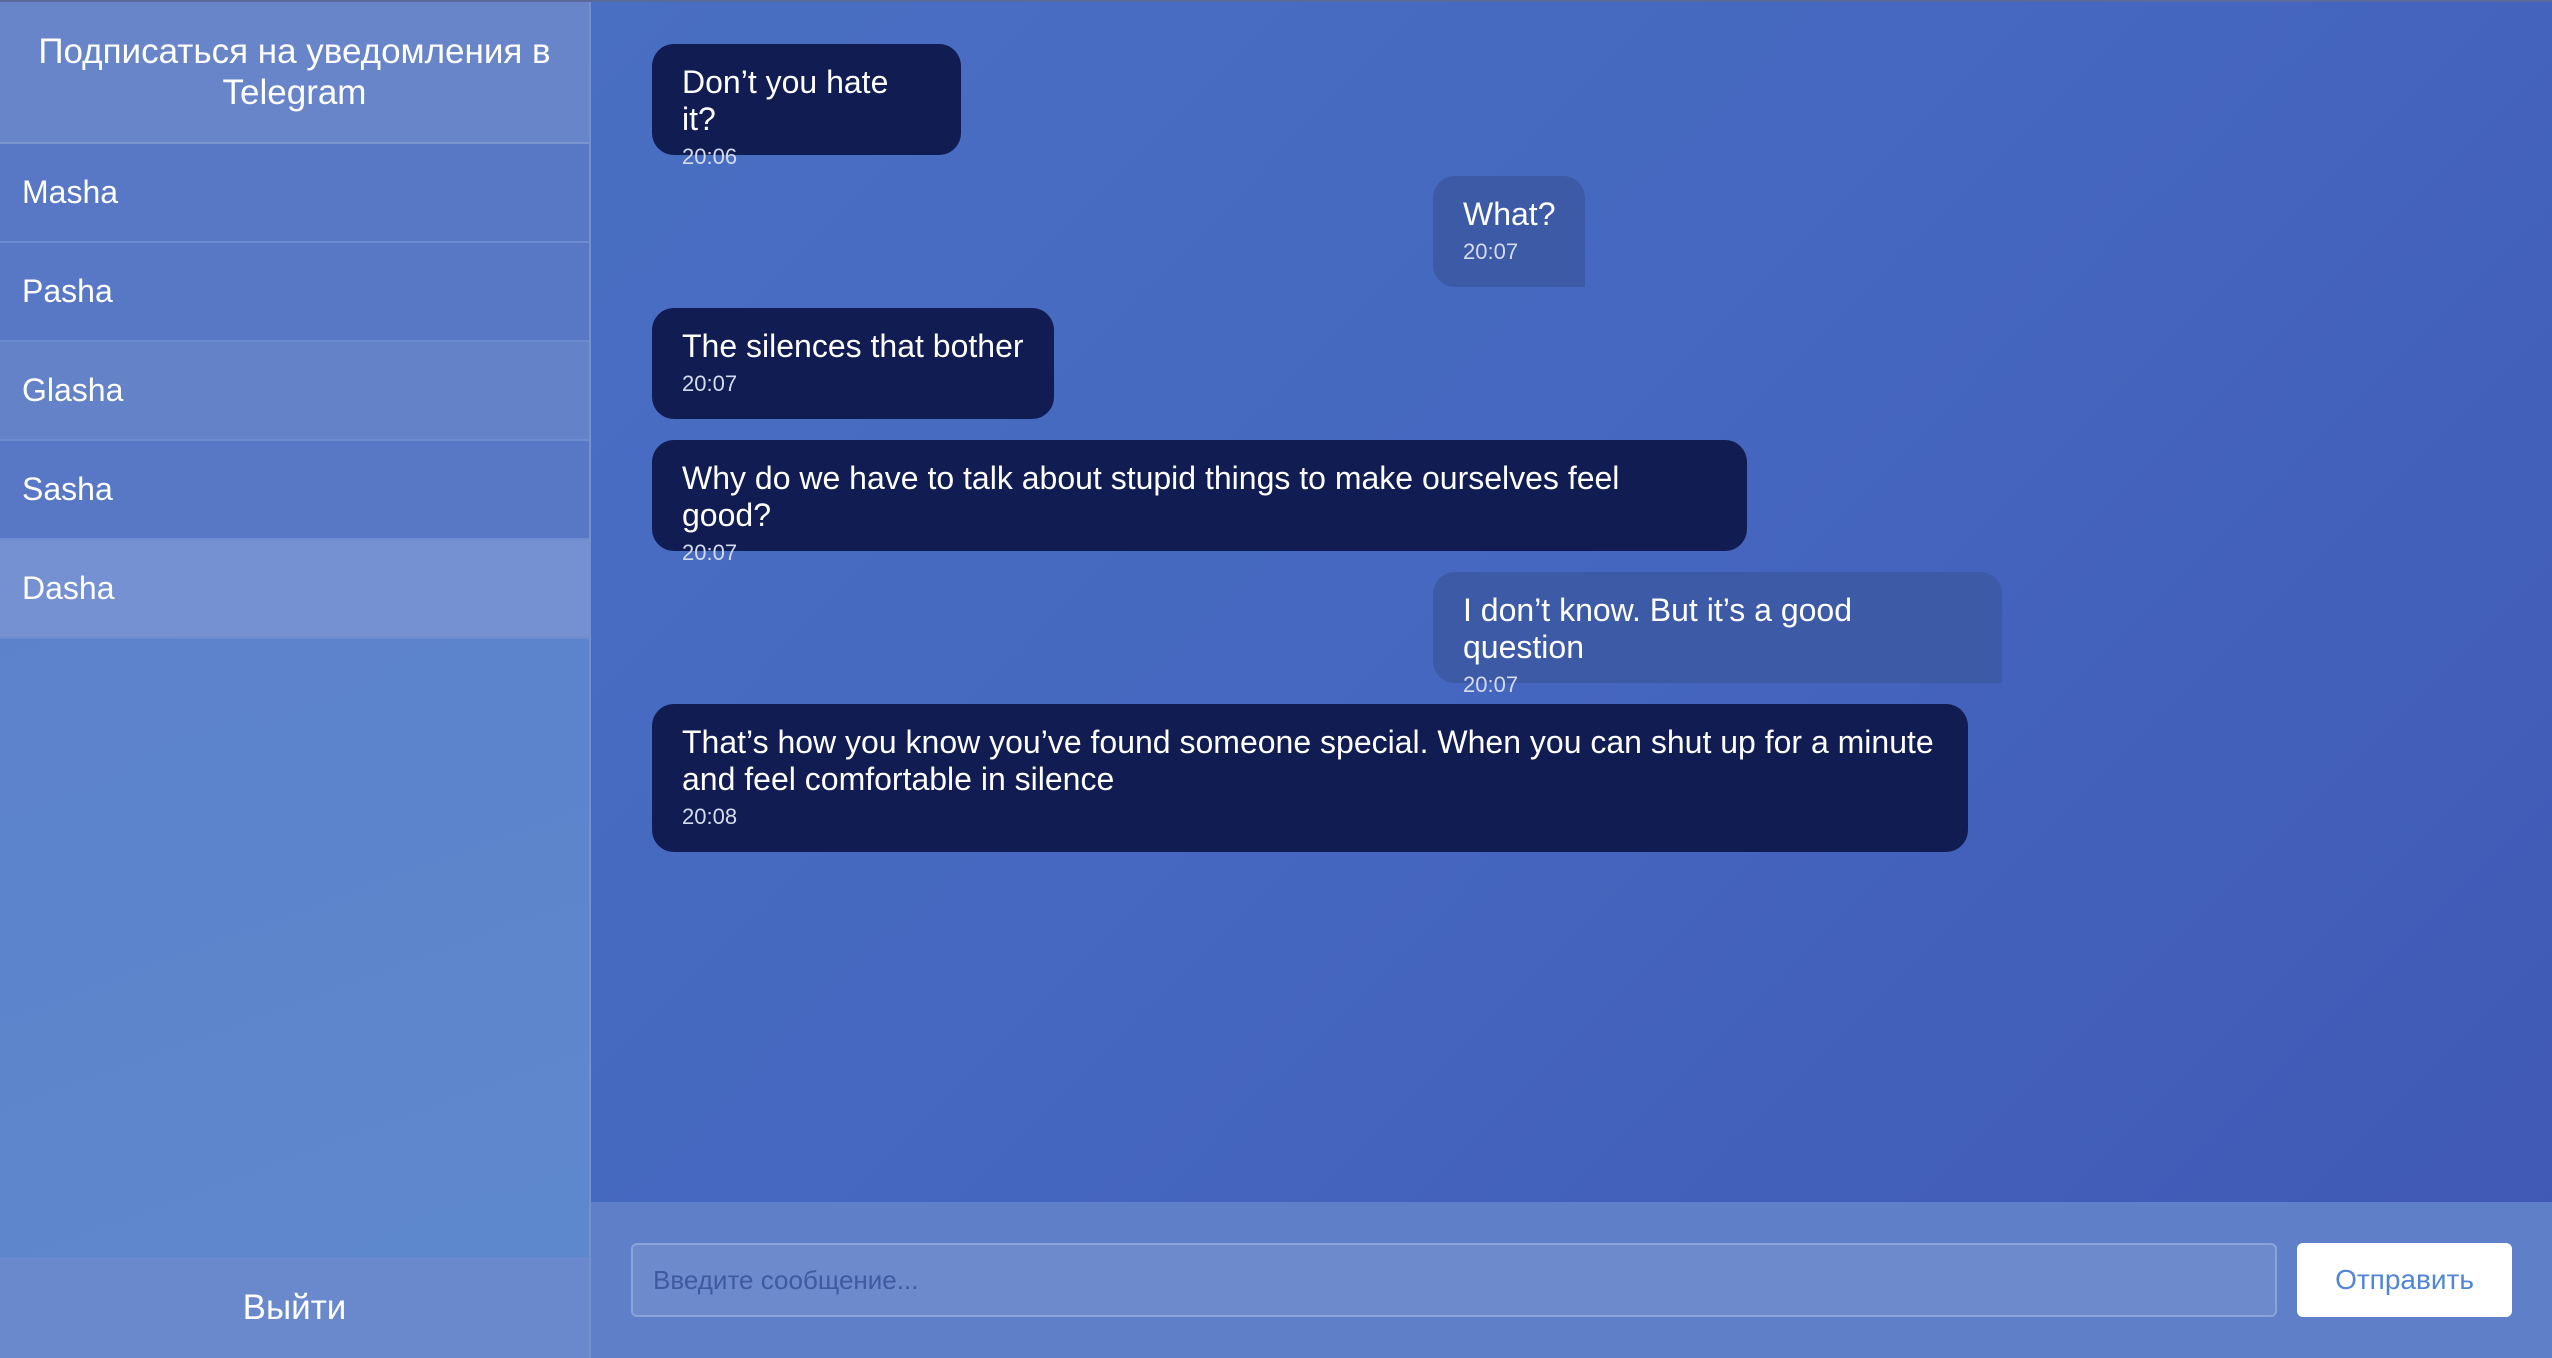 Image resolution: width=2552 pixels, height=1358 pixels. Describe the element at coordinates (73, 390) in the screenshot. I see `contact-name: Glasha` at that location.